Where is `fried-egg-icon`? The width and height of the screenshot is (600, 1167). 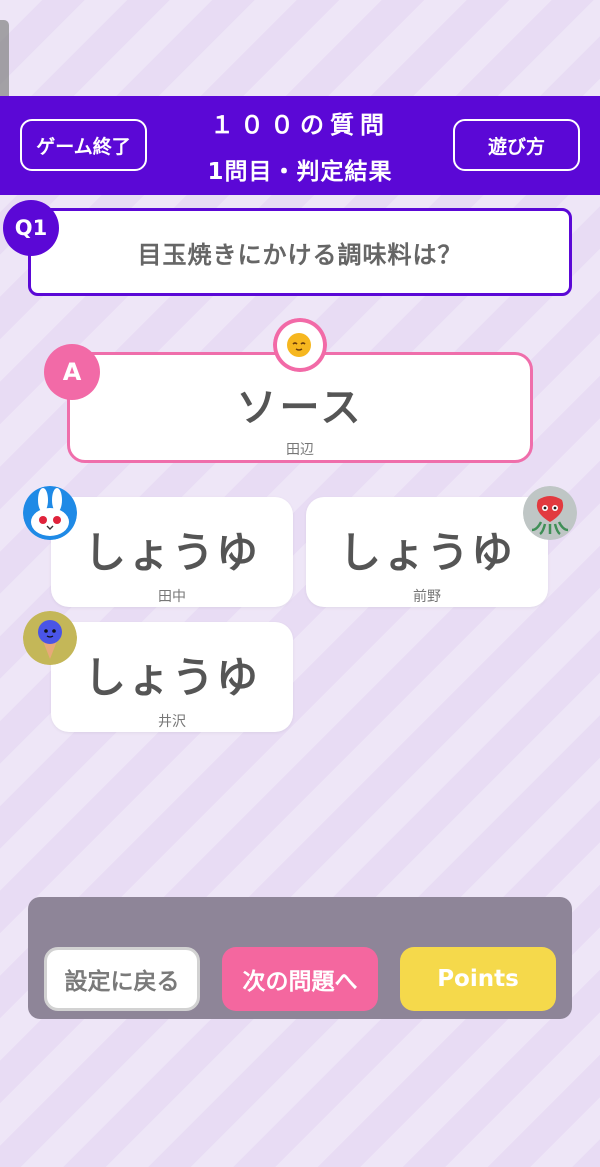
fried-egg-icon is located at coordinates (300, 345).